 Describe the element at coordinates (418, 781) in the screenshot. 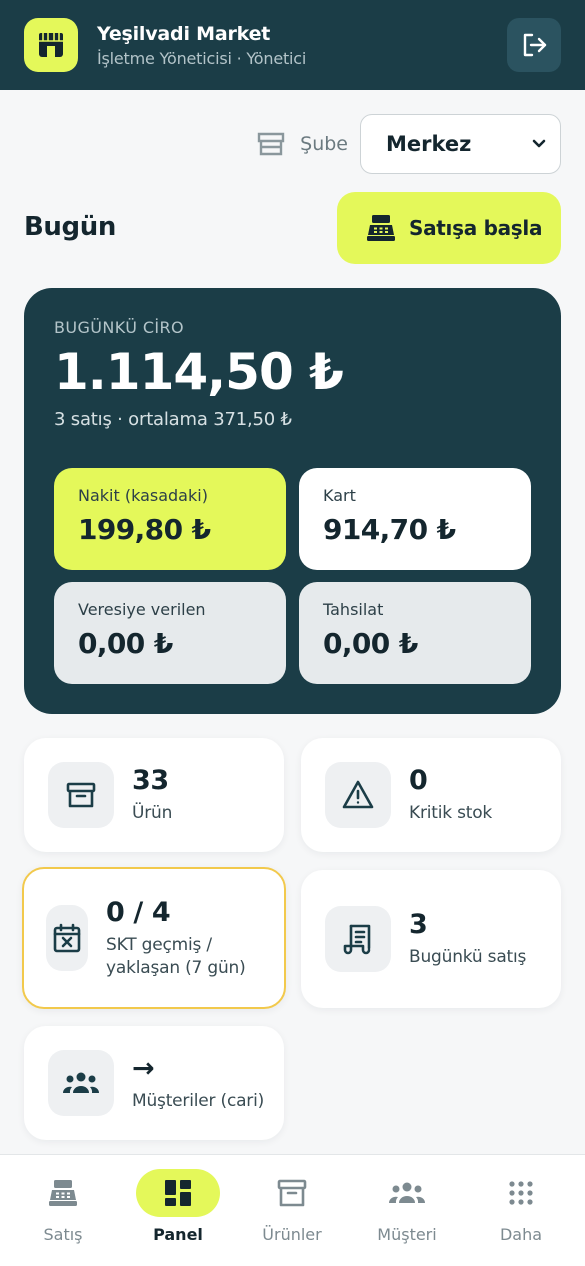

I see `stat-value: 0` at that location.